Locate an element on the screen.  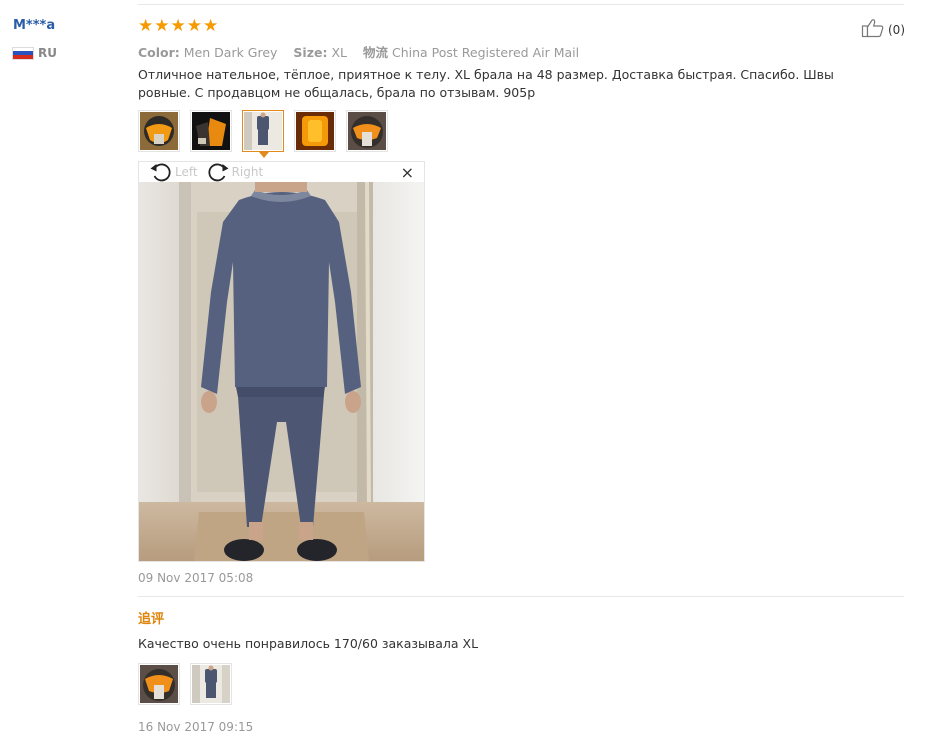
rotate-right-button: Right is located at coordinates (235, 172).